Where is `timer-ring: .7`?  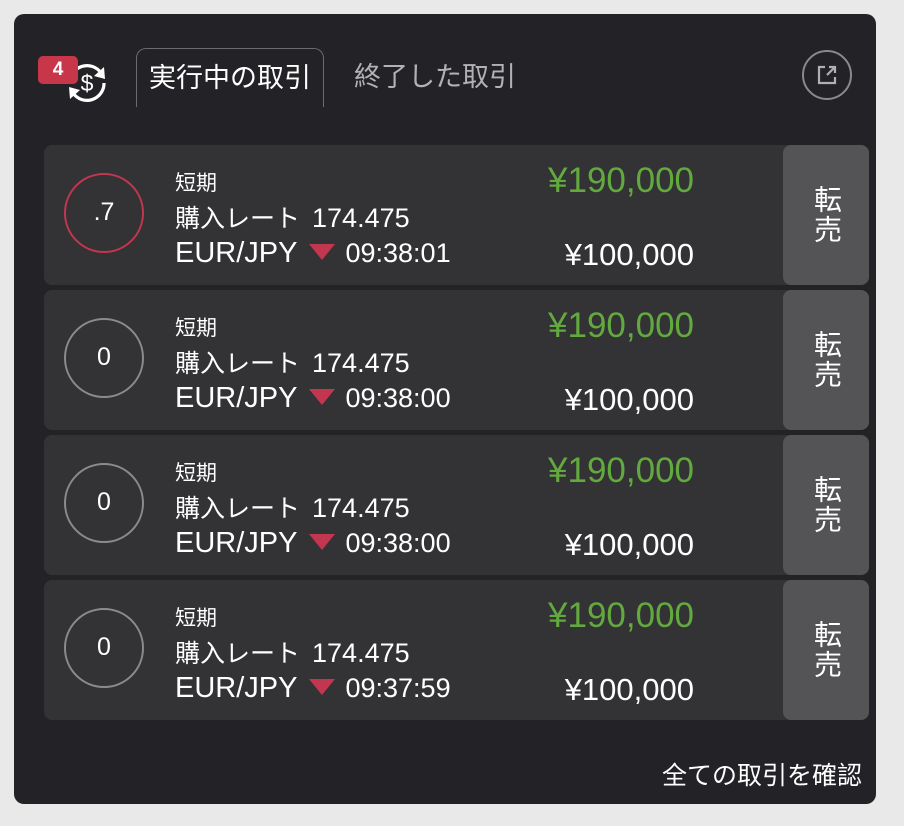
timer-ring: .7 is located at coordinates (104, 213).